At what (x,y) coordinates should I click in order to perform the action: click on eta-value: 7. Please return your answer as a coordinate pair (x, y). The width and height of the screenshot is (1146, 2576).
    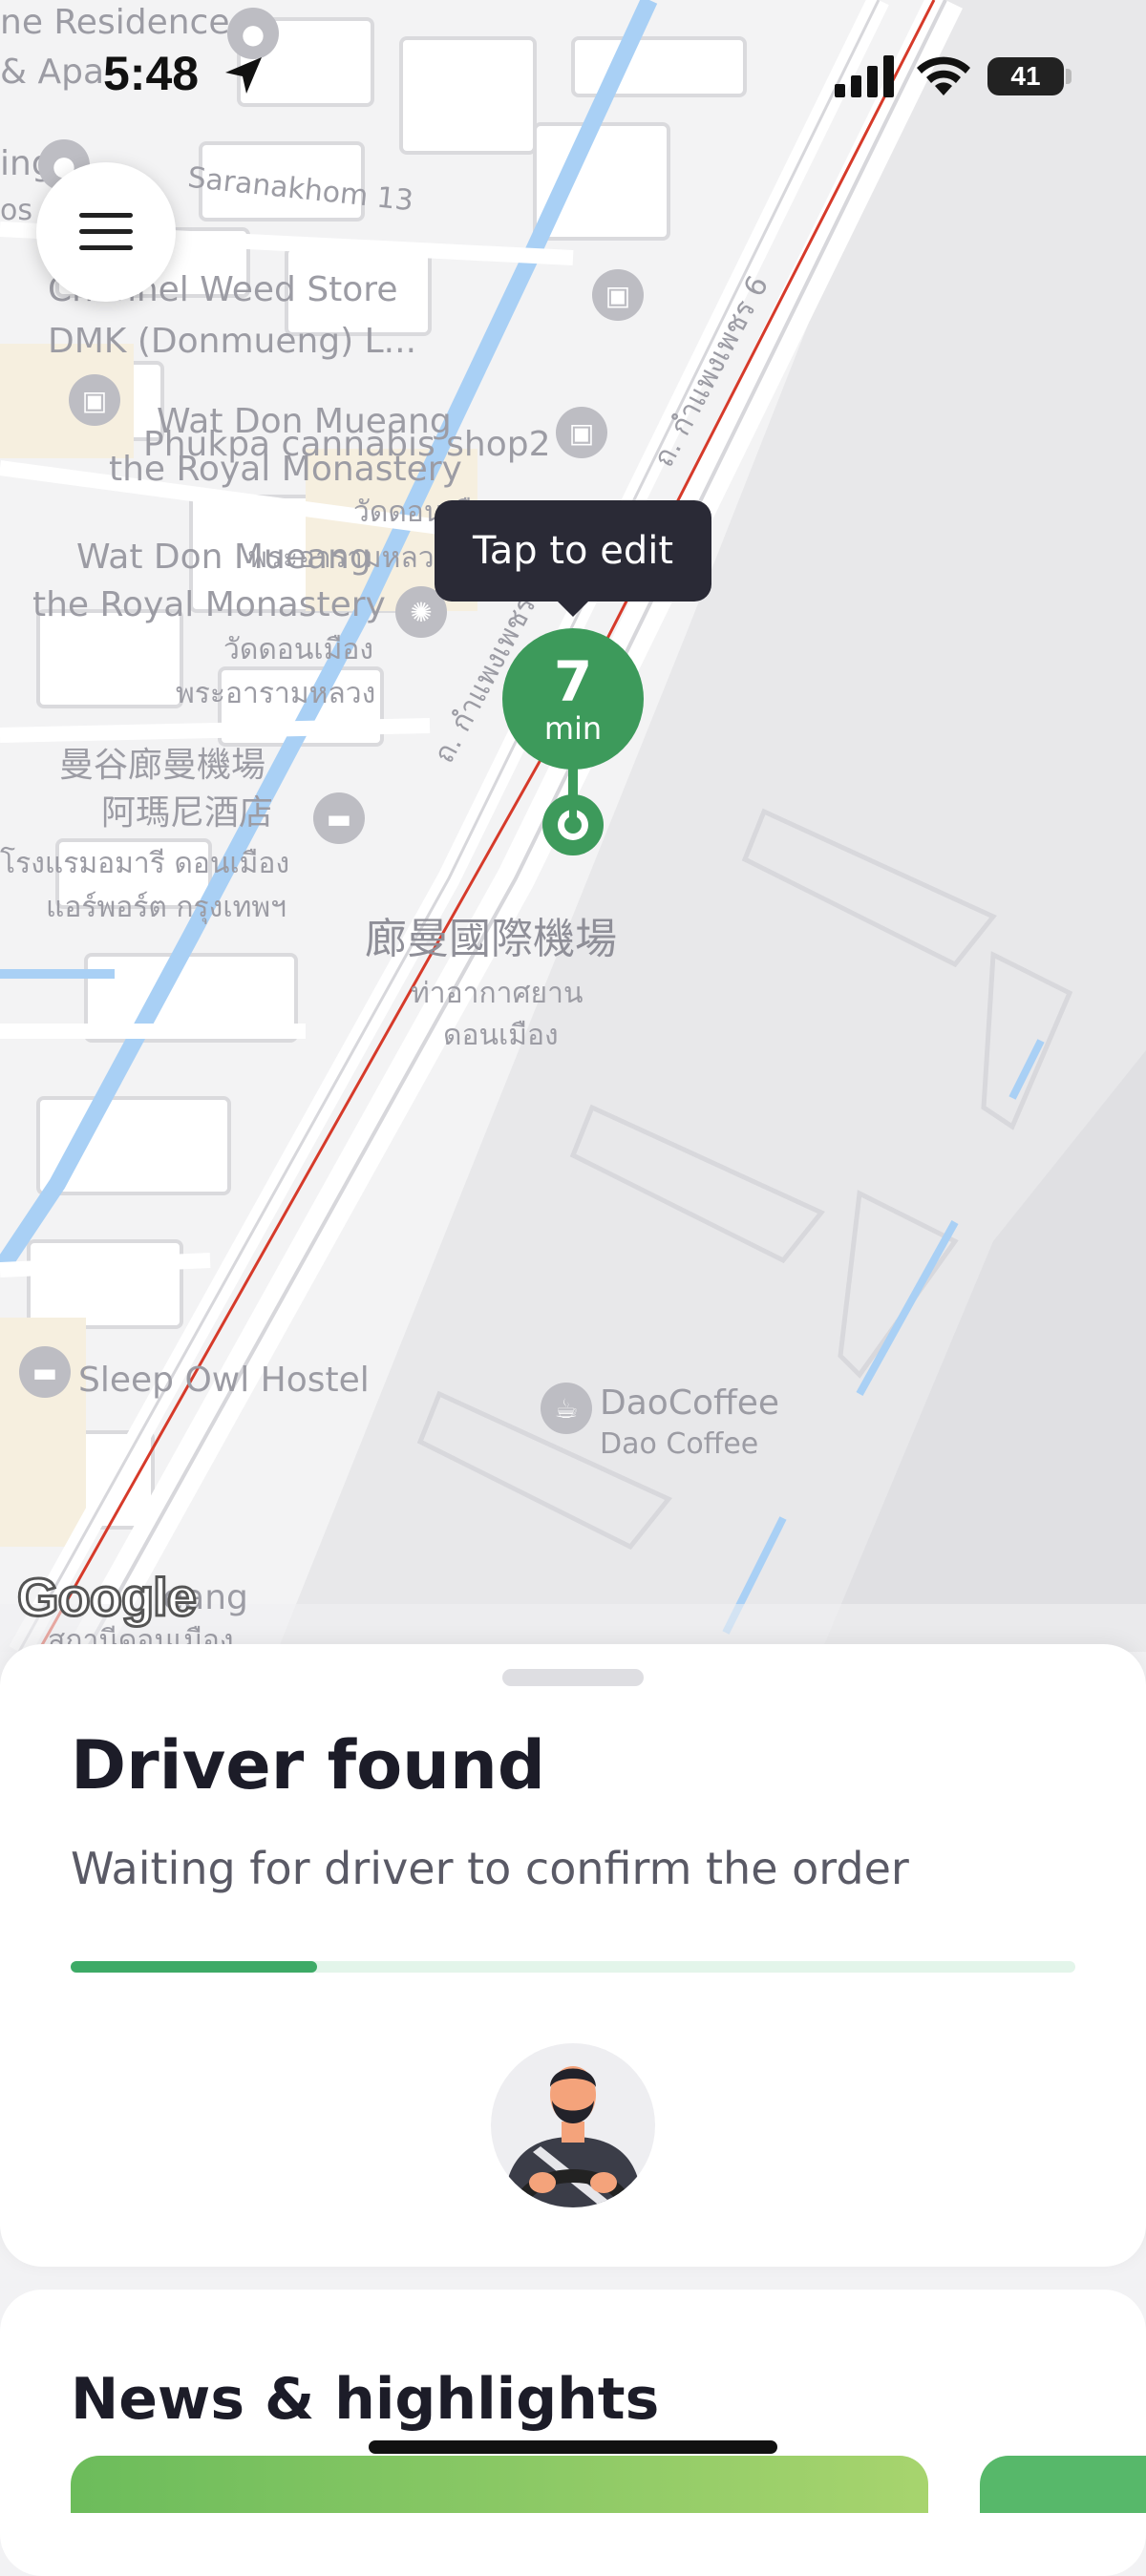
    Looking at the image, I should click on (573, 681).